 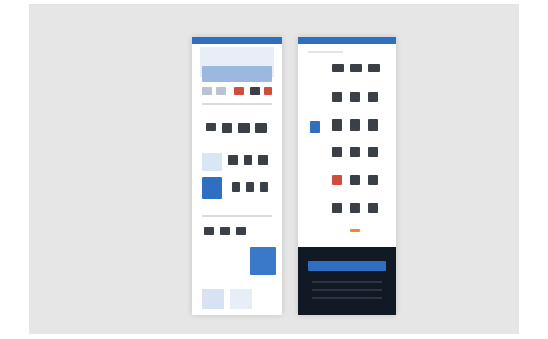 What do you see at coordinates (347, 176) in the screenshot?
I see `page-mockup-right` at bounding box center [347, 176].